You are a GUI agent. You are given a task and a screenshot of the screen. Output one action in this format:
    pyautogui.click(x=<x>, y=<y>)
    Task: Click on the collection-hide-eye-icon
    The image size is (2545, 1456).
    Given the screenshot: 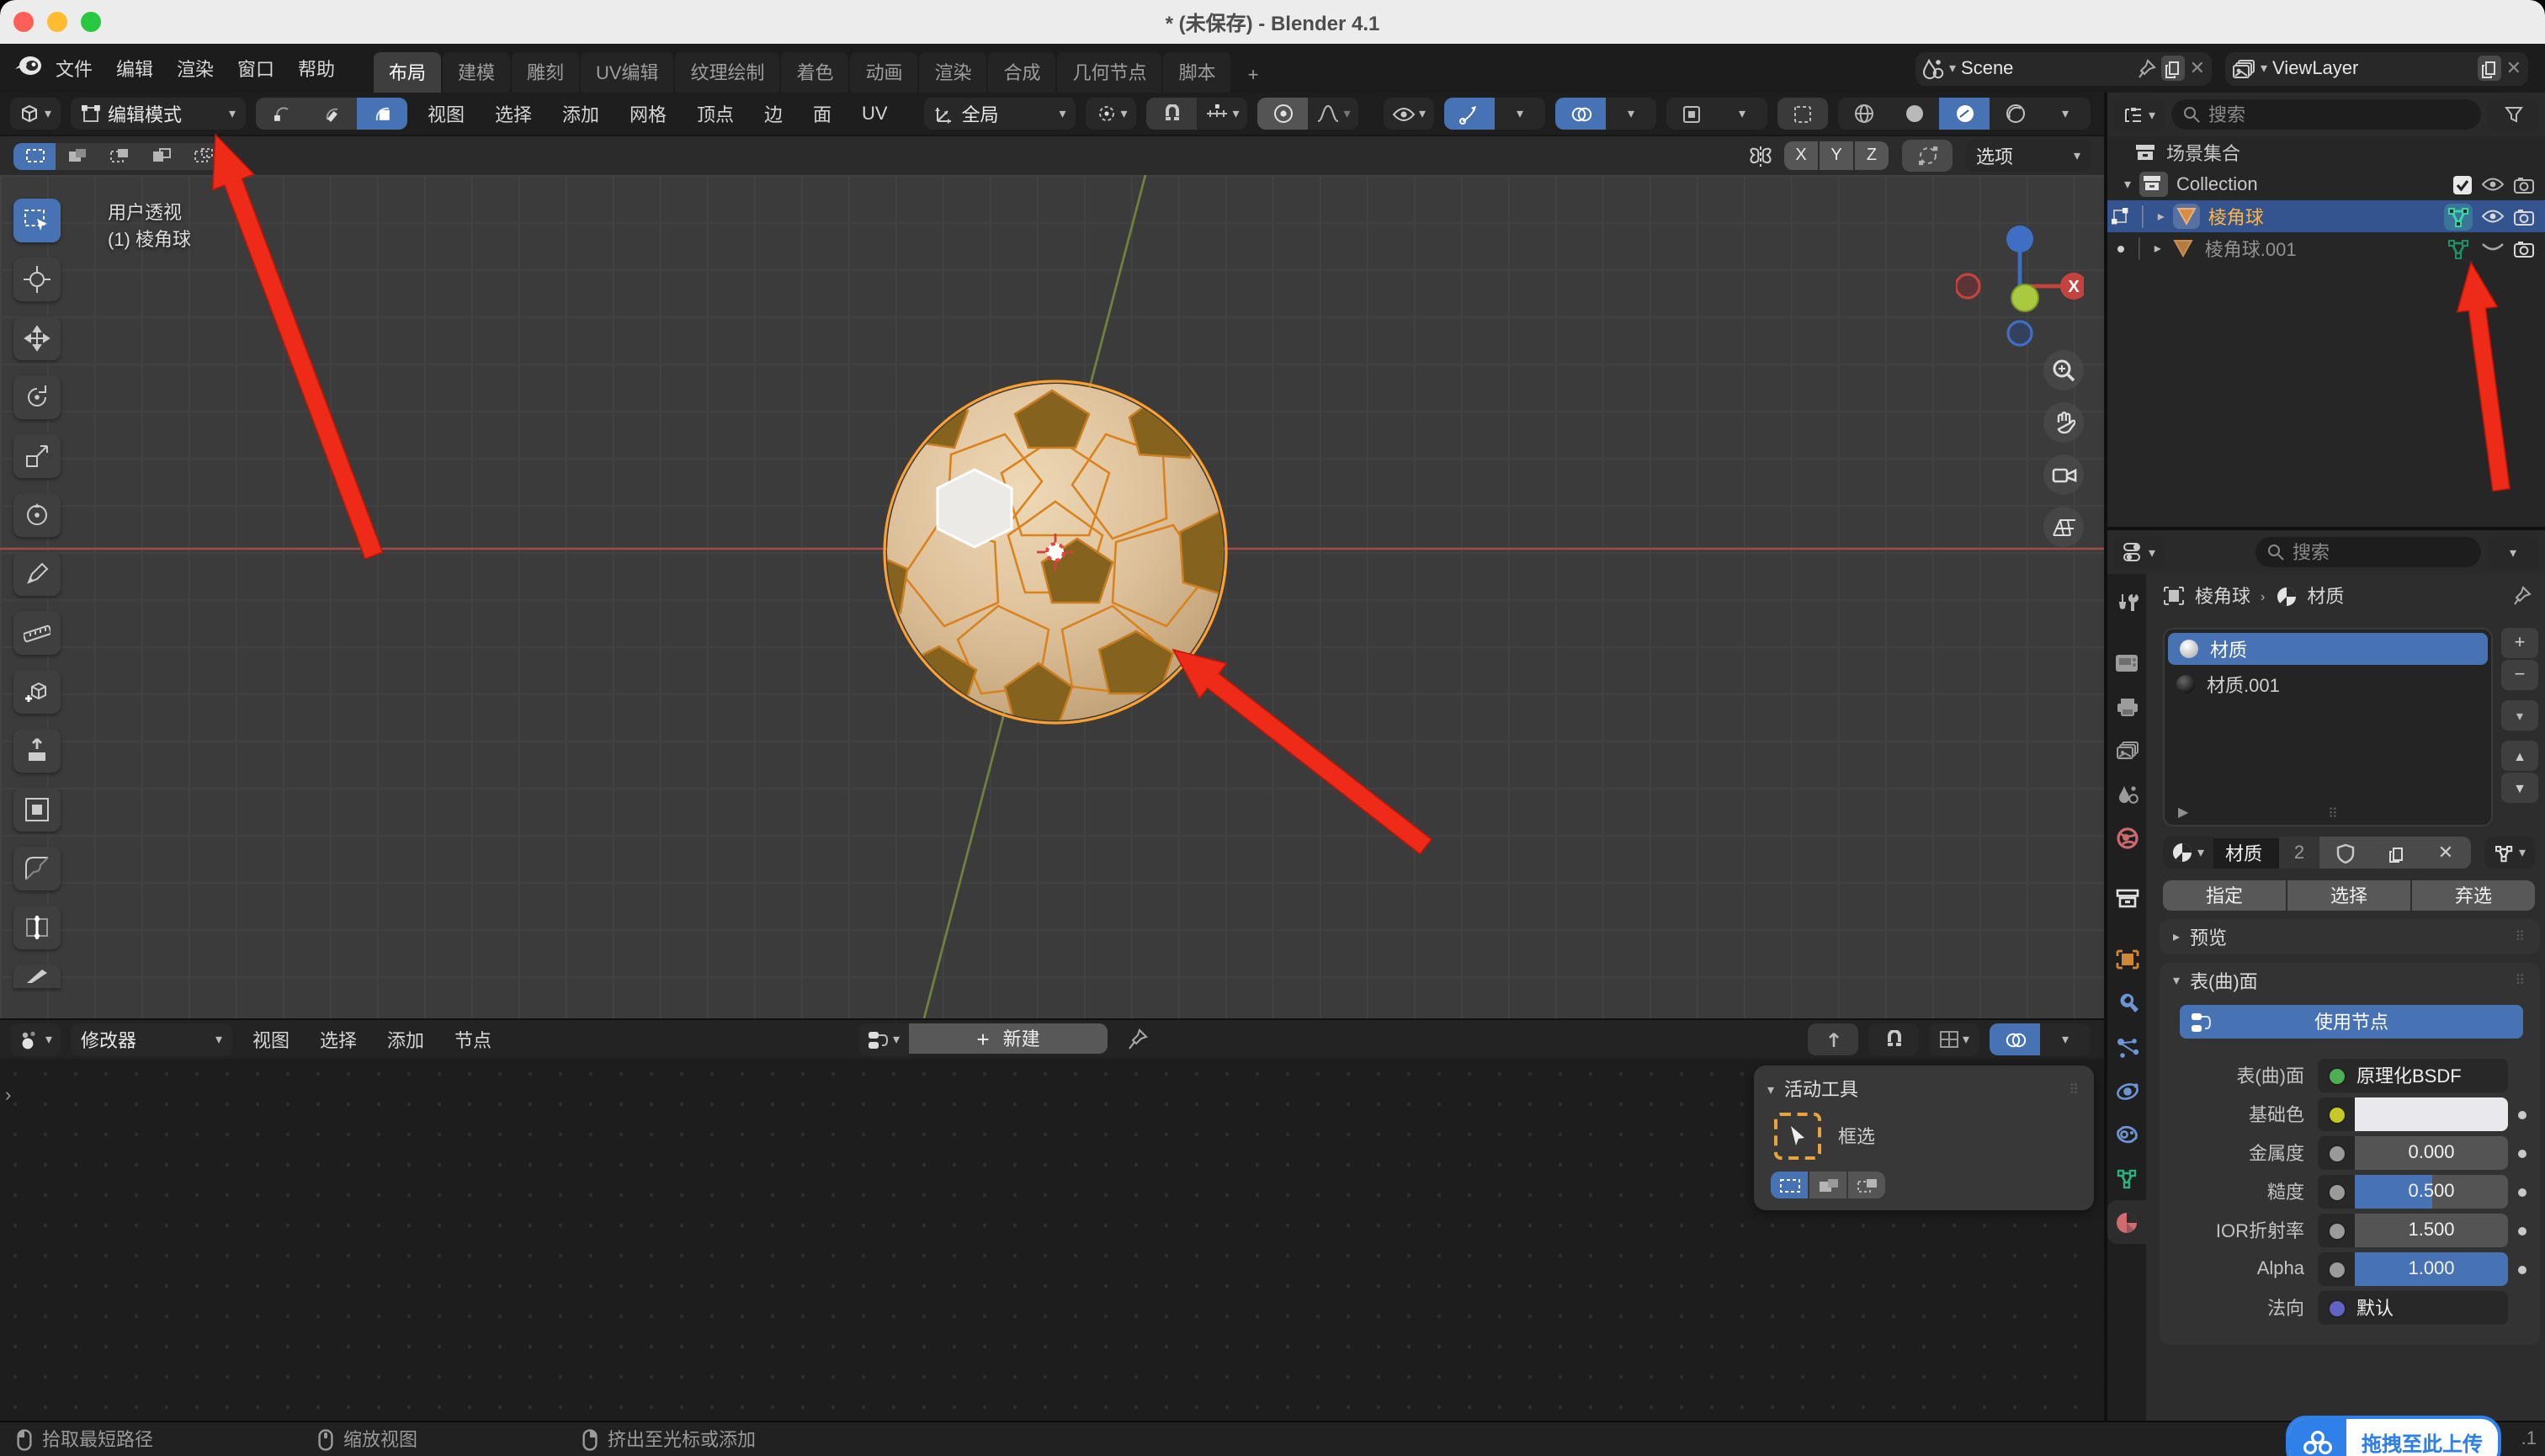 What is the action you would take?
    pyautogui.click(x=2493, y=184)
    